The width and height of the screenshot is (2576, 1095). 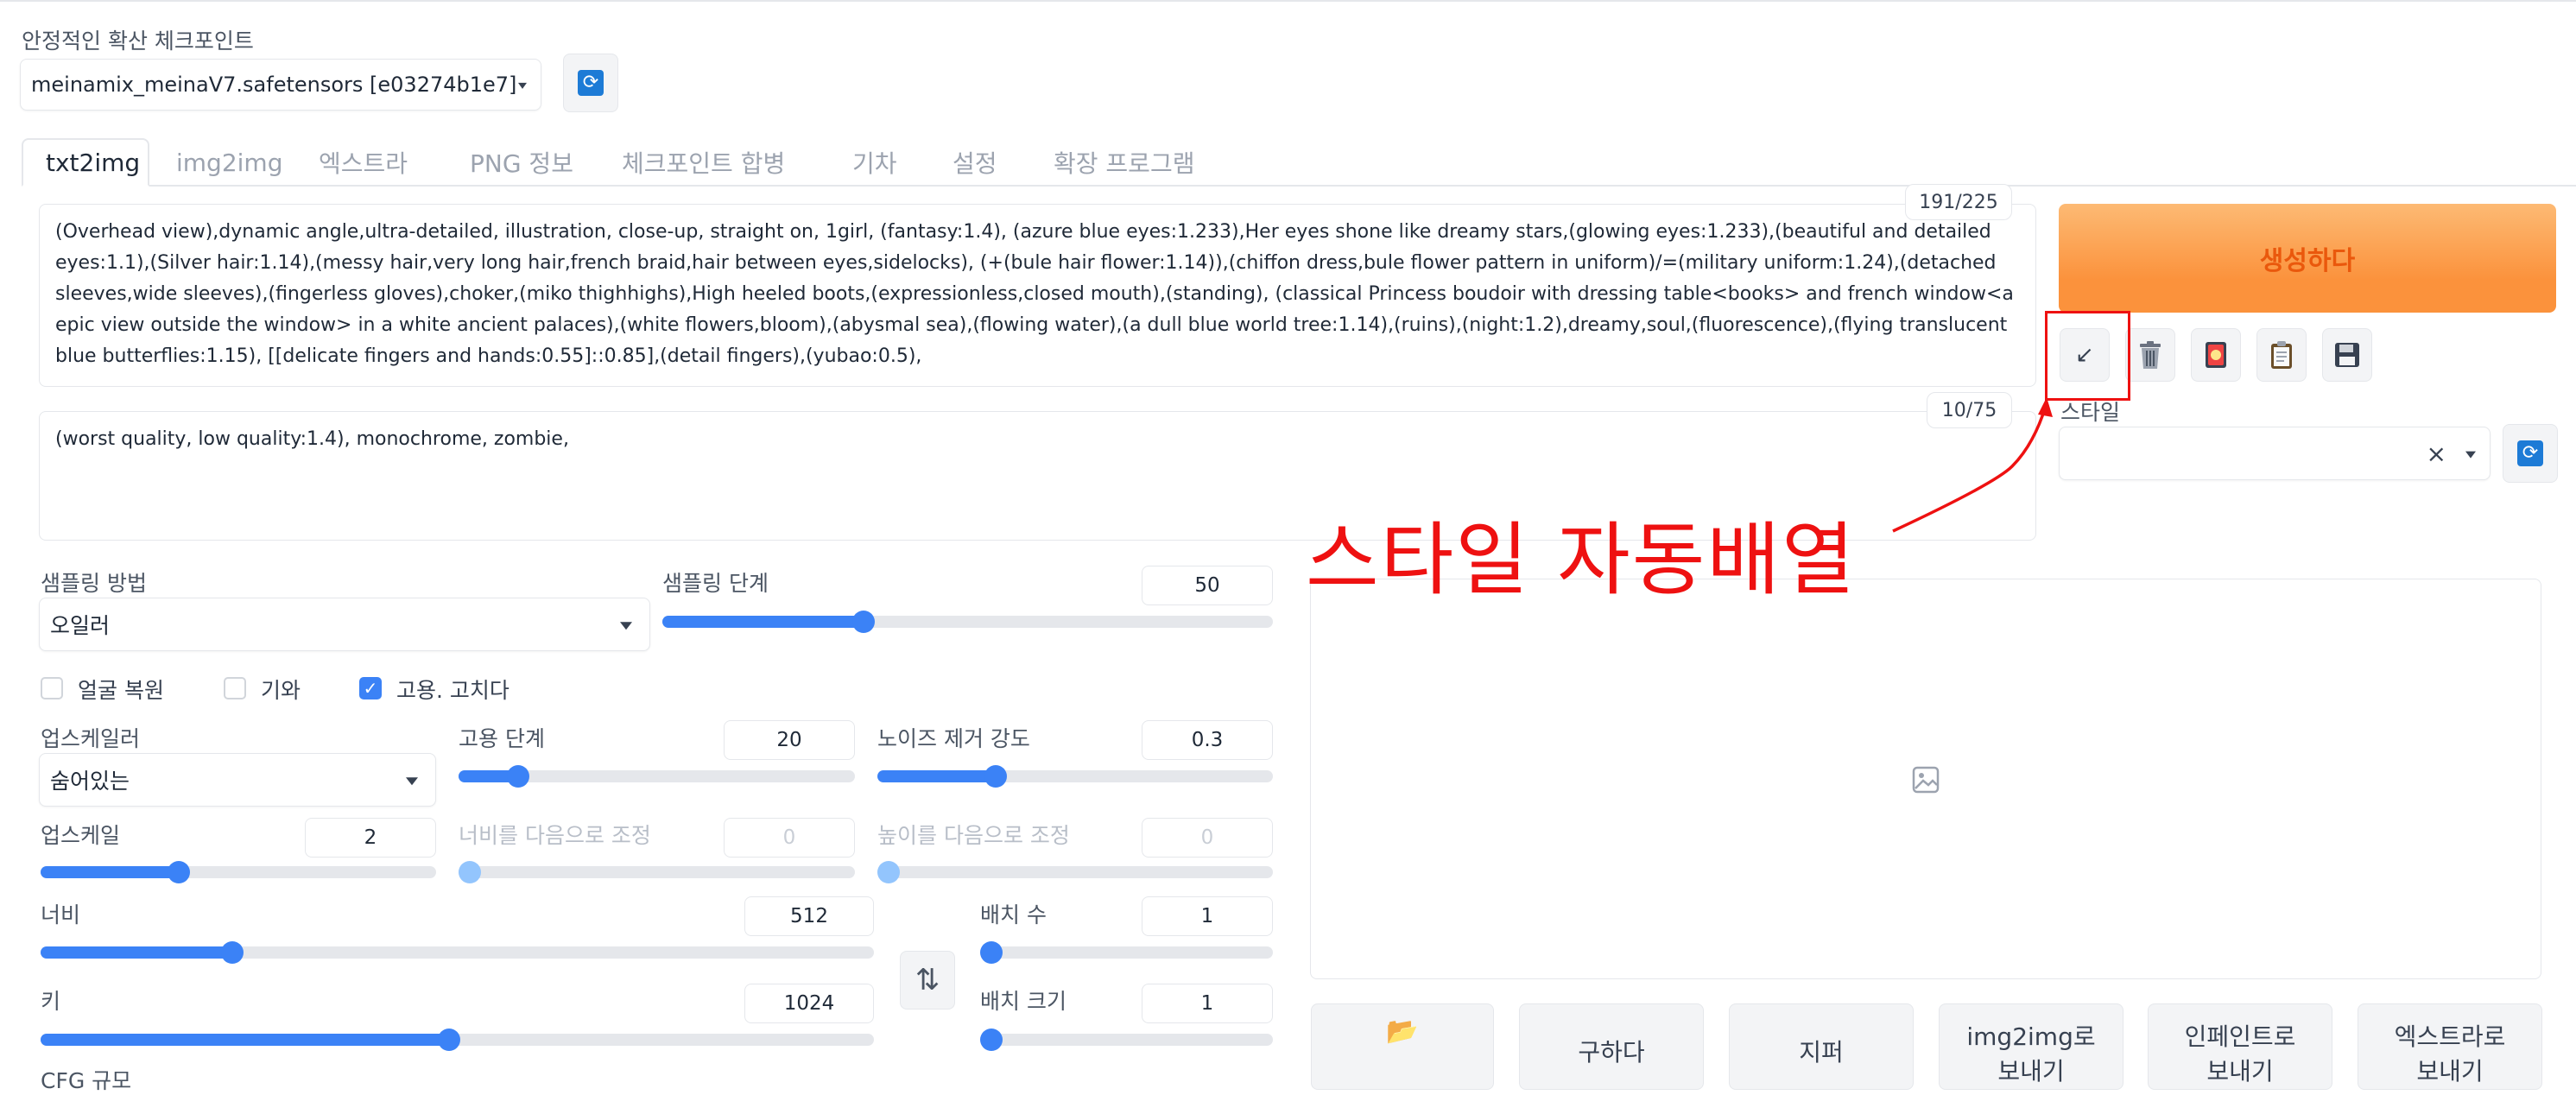 I want to click on clipboard-icon, so click(x=2281, y=355).